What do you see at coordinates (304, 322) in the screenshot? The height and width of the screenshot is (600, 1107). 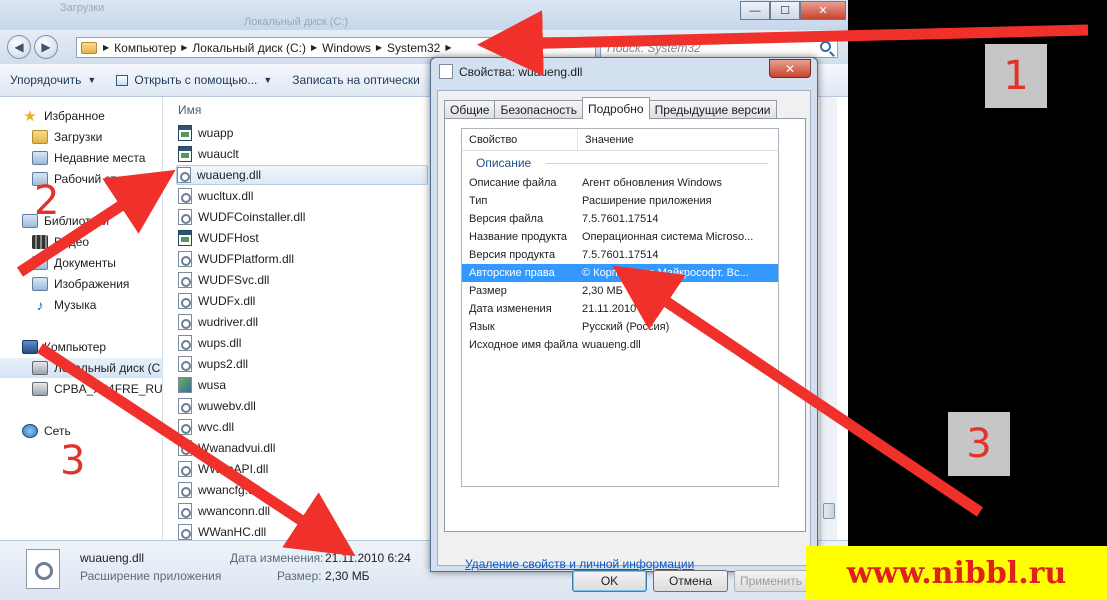 I see `file-row: wudriver.dll` at bounding box center [304, 322].